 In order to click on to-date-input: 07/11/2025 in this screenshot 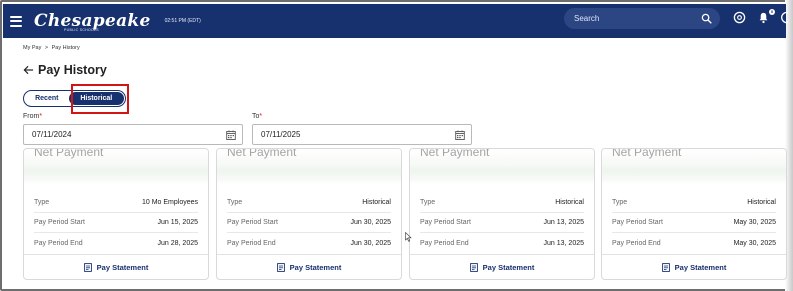, I will do `click(362, 134)`.